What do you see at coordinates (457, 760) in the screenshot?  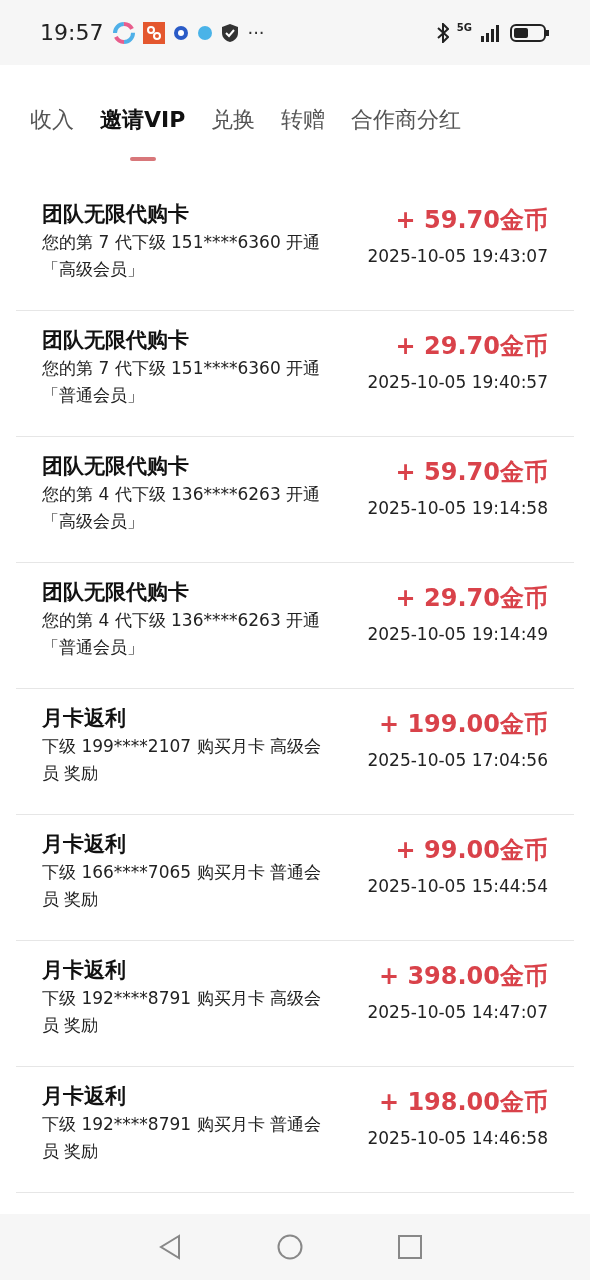 I see `record-time: 2025-10-05 17:04:56` at bounding box center [457, 760].